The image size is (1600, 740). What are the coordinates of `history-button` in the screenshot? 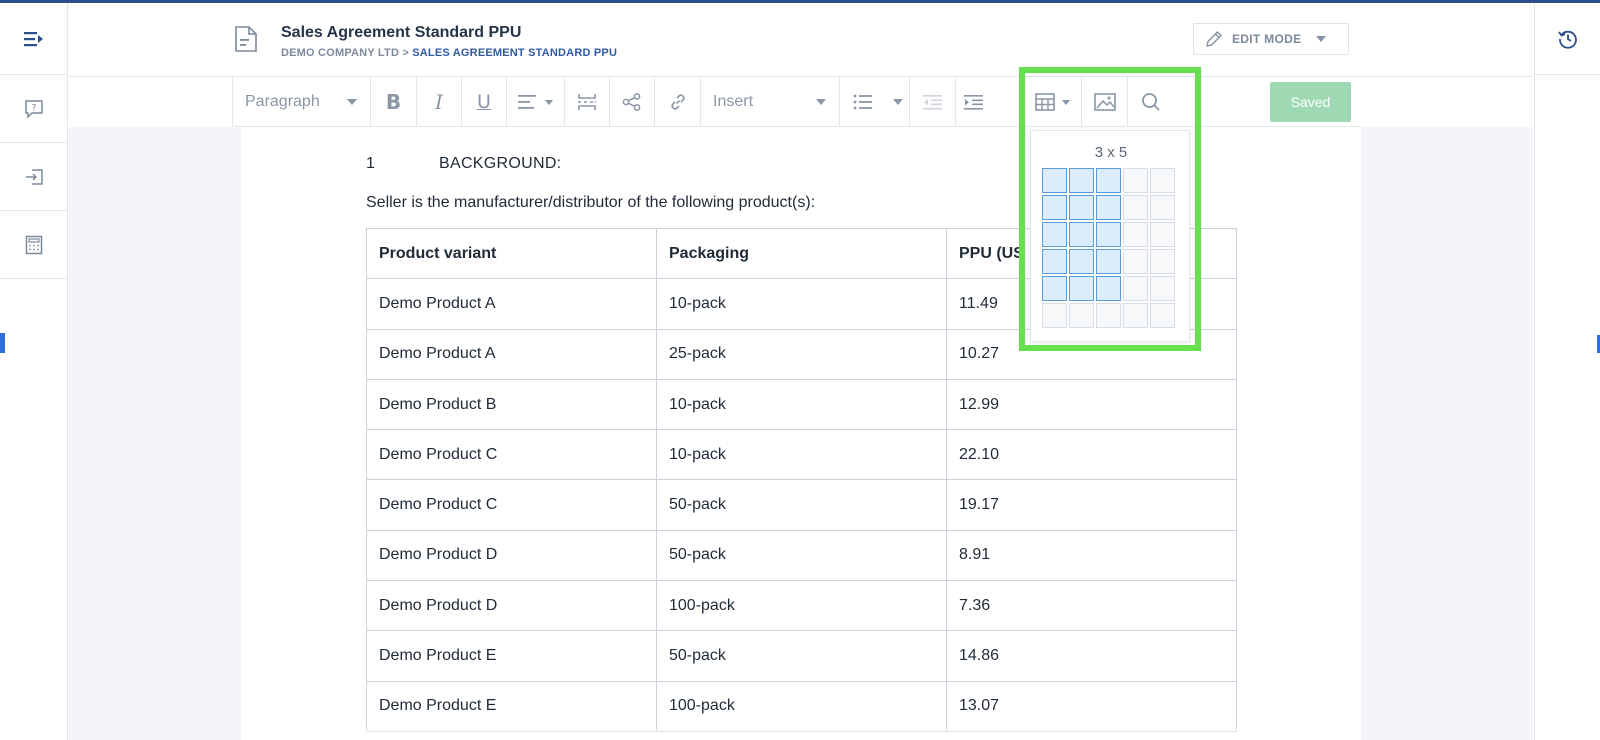 It's located at (1567, 39).